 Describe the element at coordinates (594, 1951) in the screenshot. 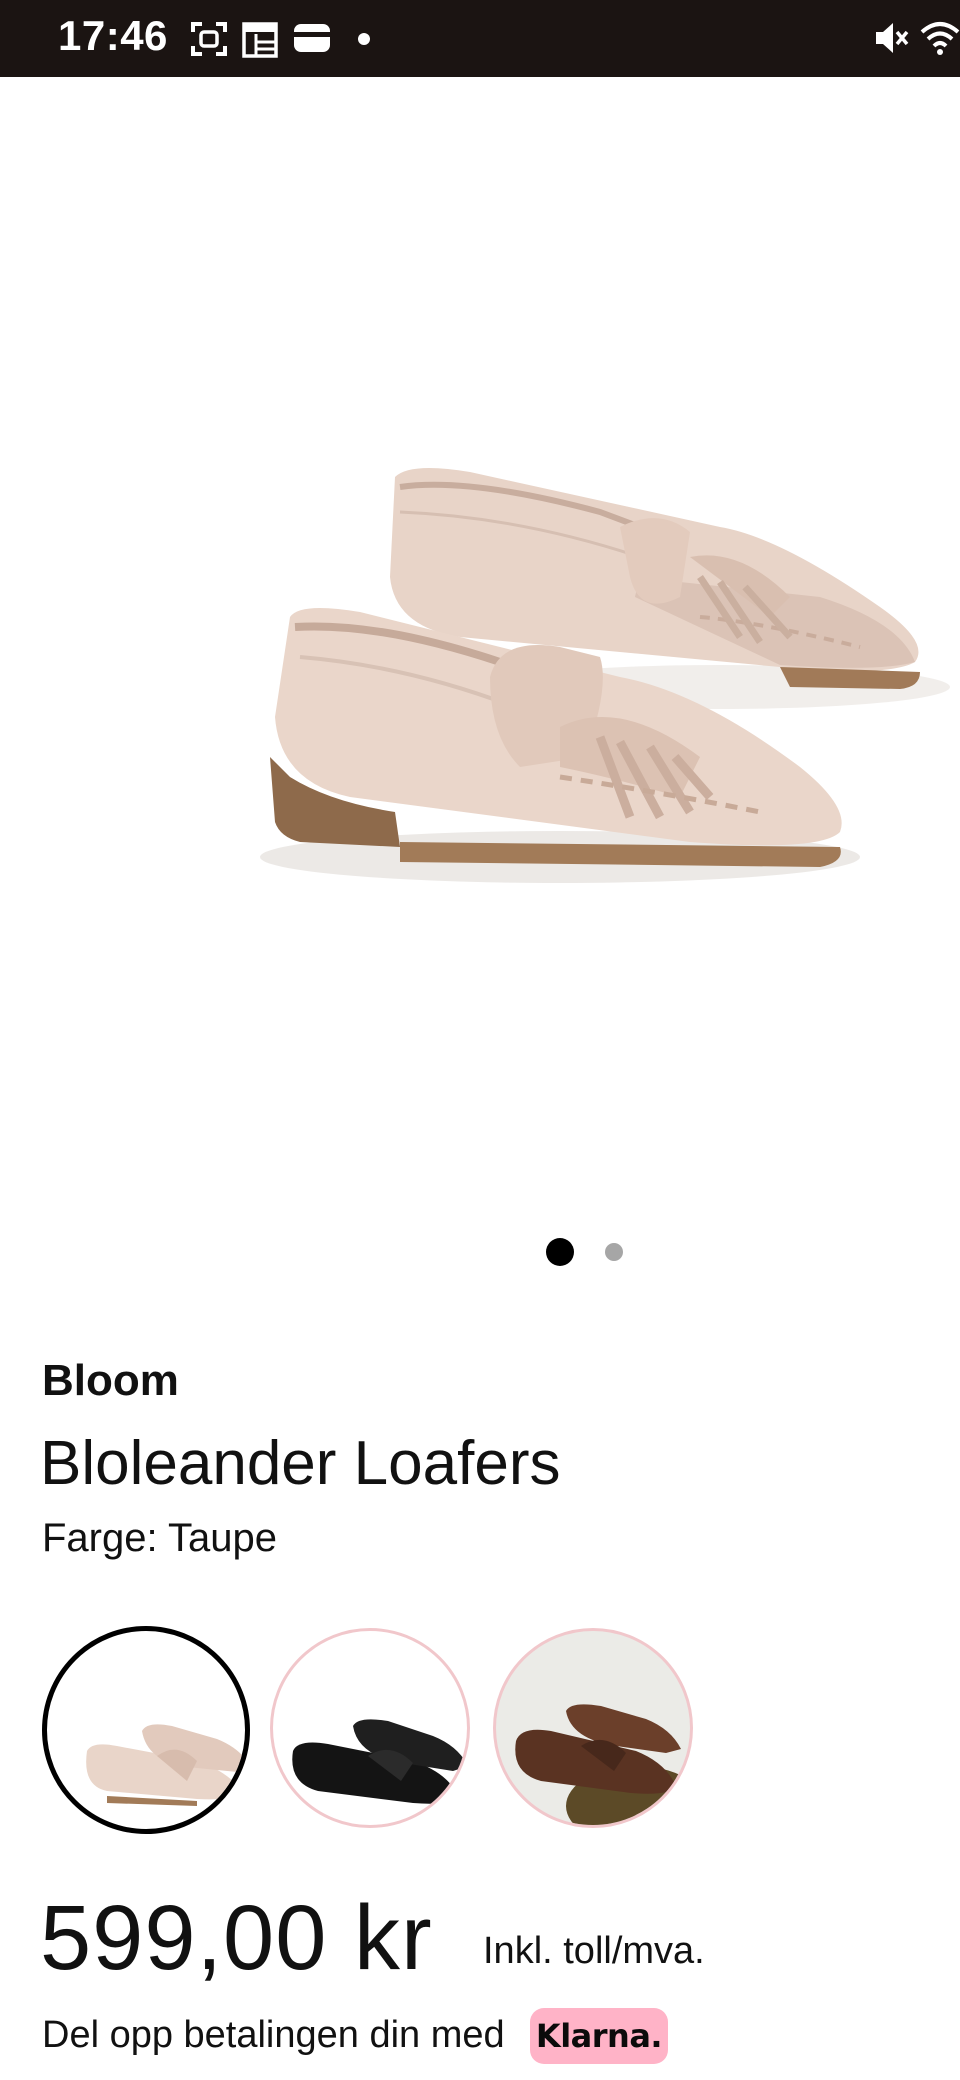

I see `price-tax-note: Inkl. toll/mva.` at that location.